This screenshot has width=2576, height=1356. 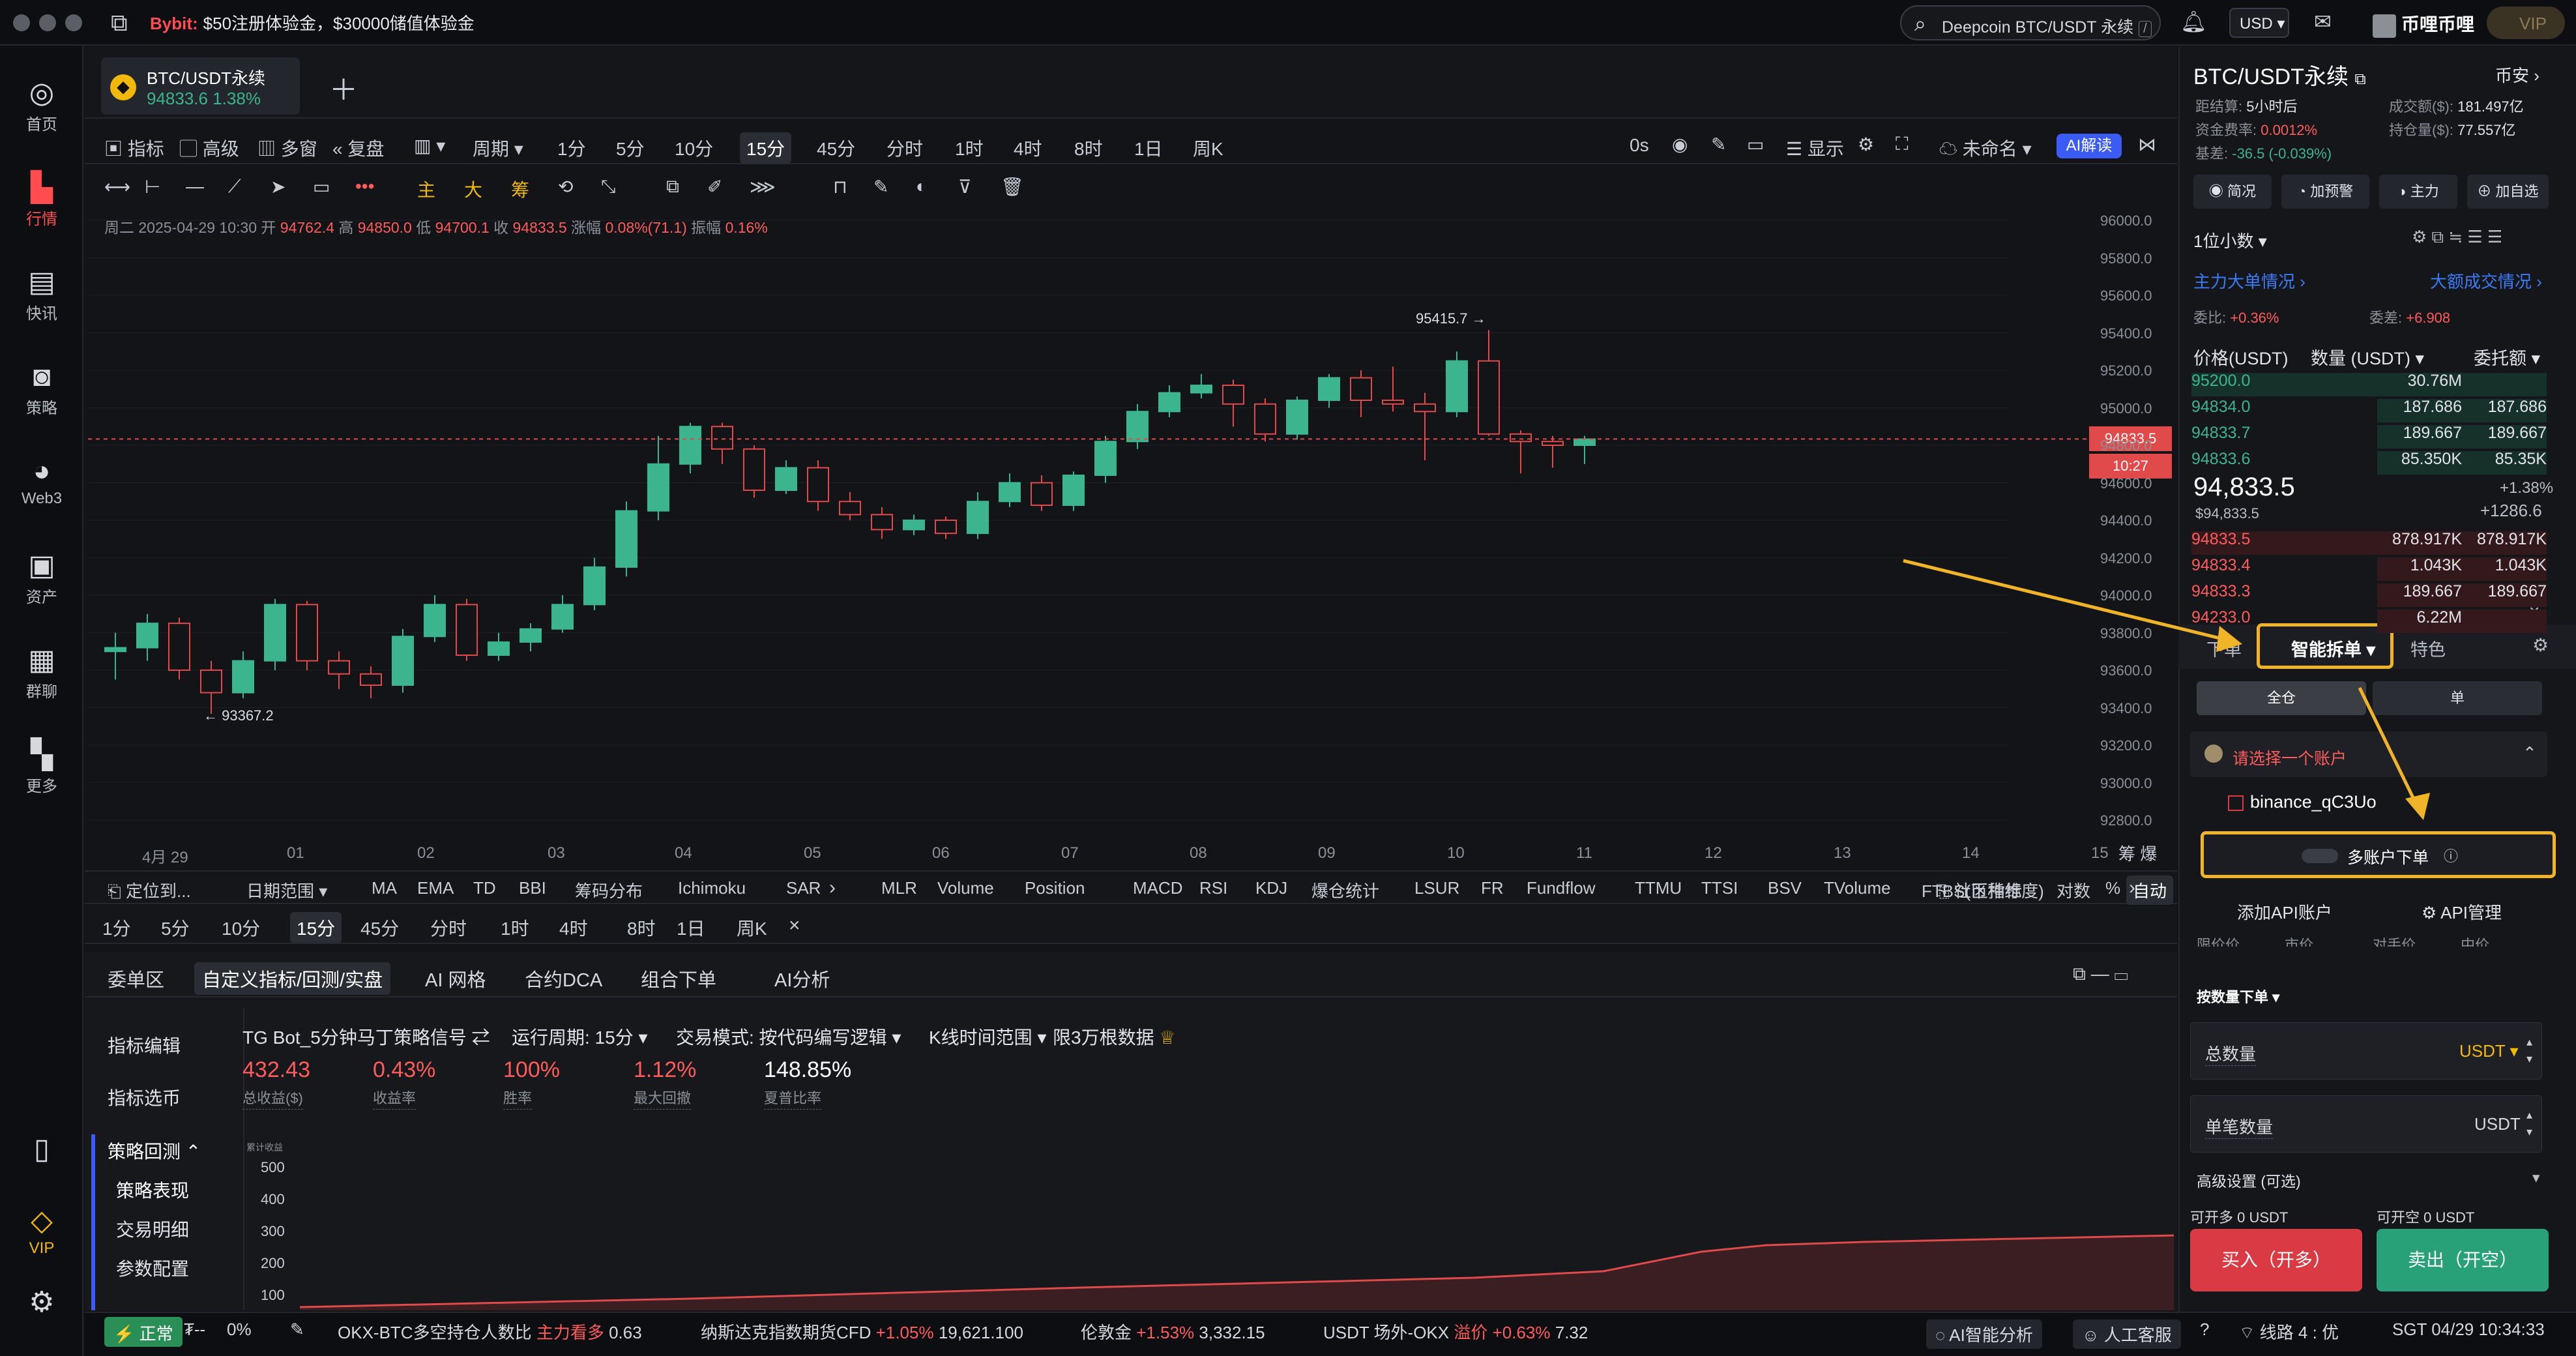 What do you see at coordinates (1456, 1331) in the screenshot?
I see `ticker-usdt-otc: USDT 场外-OKX 溢价 +0.63% 7.32` at bounding box center [1456, 1331].